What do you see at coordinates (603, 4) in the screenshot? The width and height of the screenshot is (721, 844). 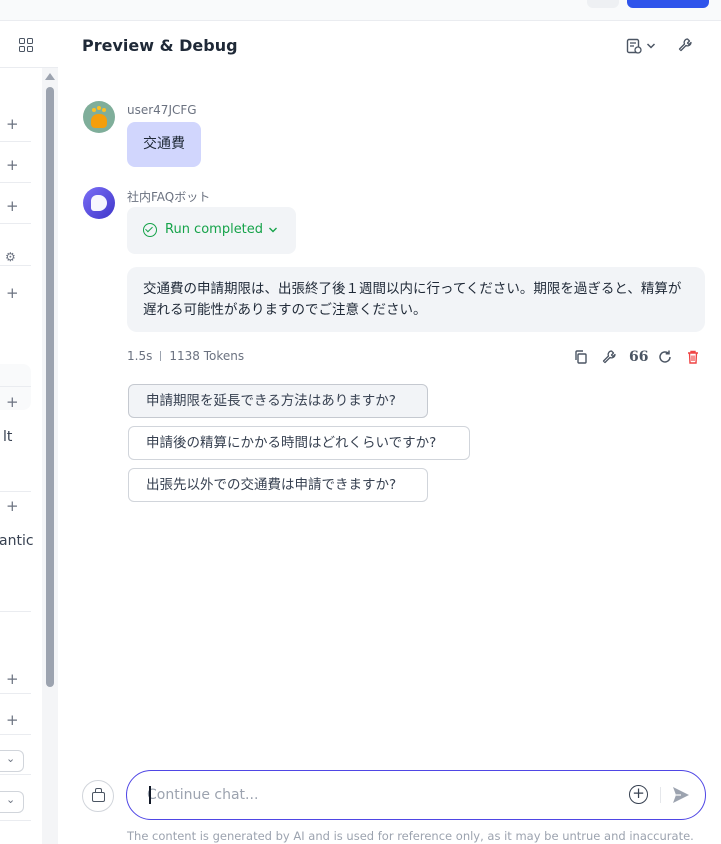 I see `toolbar-secondary-button` at bounding box center [603, 4].